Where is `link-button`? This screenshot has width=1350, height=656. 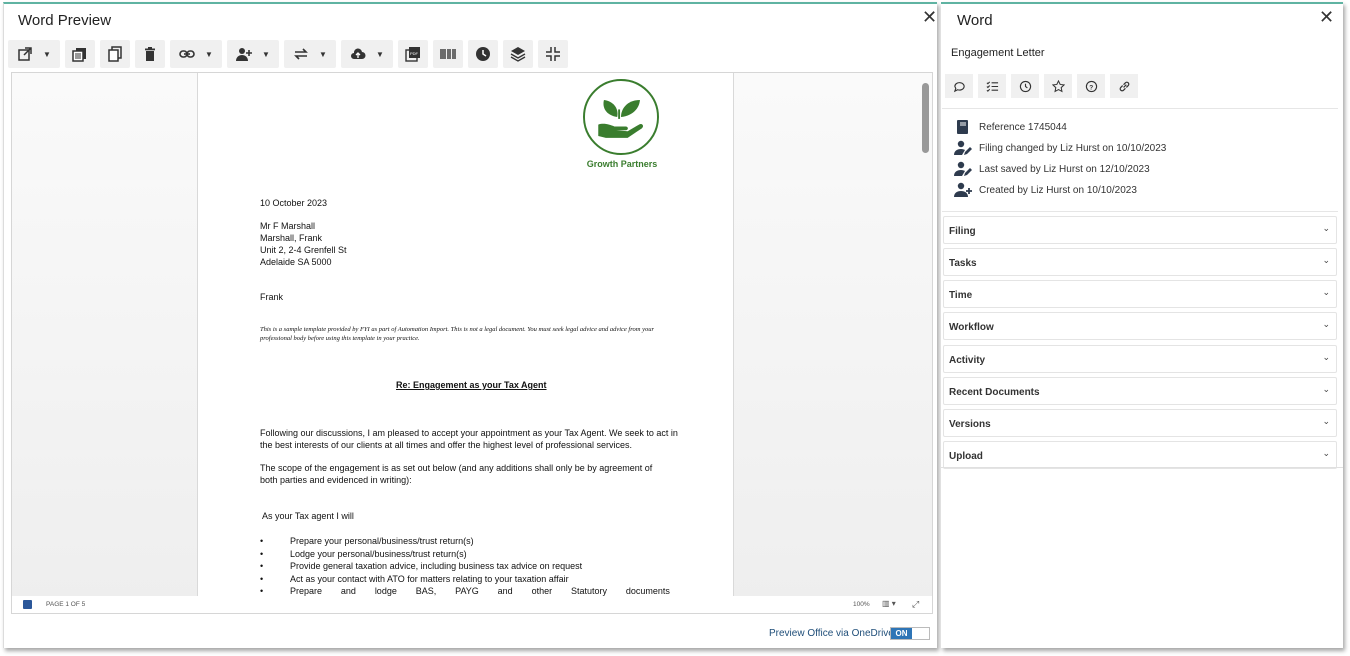
link-button is located at coordinates (1124, 86).